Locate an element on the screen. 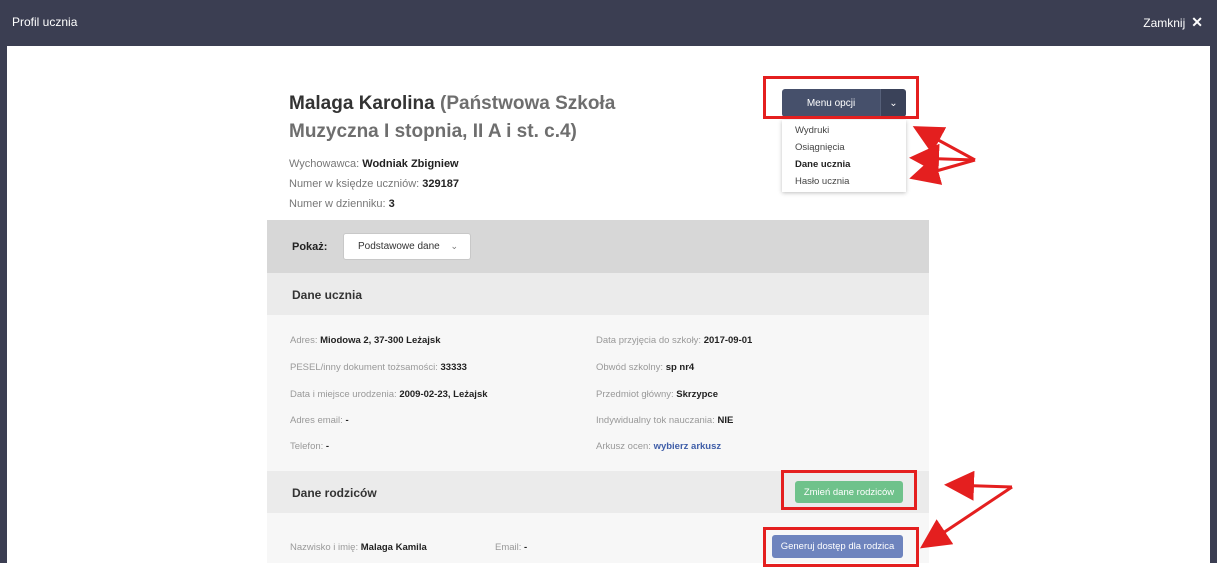  menu-item-achievements: Osiągnięcia is located at coordinates (844, 147).